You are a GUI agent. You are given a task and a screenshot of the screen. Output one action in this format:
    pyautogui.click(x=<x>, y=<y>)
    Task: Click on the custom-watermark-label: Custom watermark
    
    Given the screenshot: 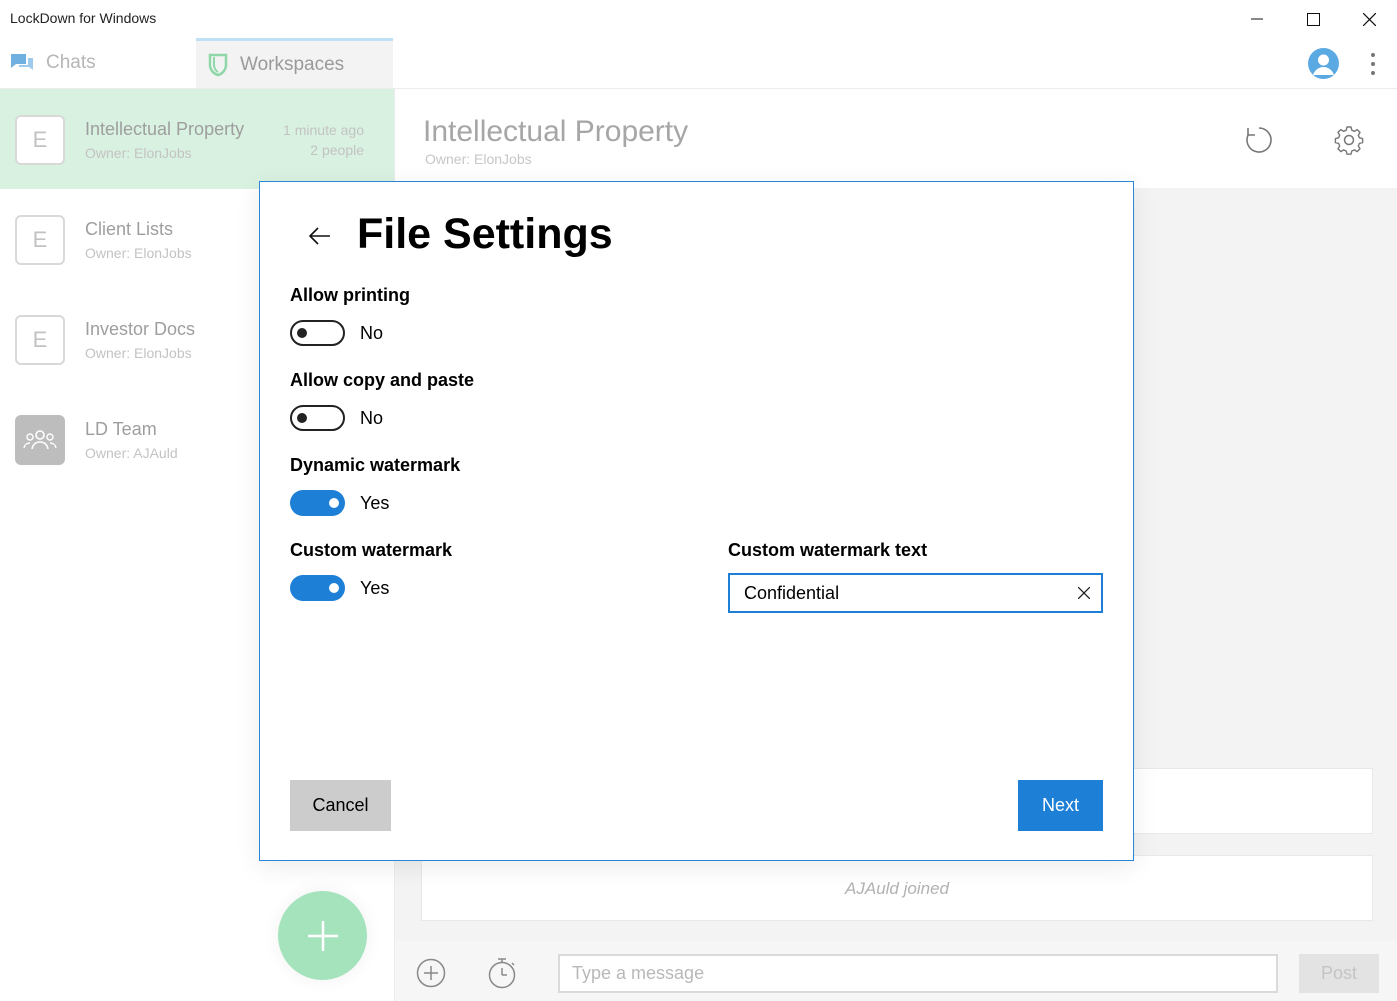 What is the action you would take?
    pyautogui.click(x=371, y=550)
    